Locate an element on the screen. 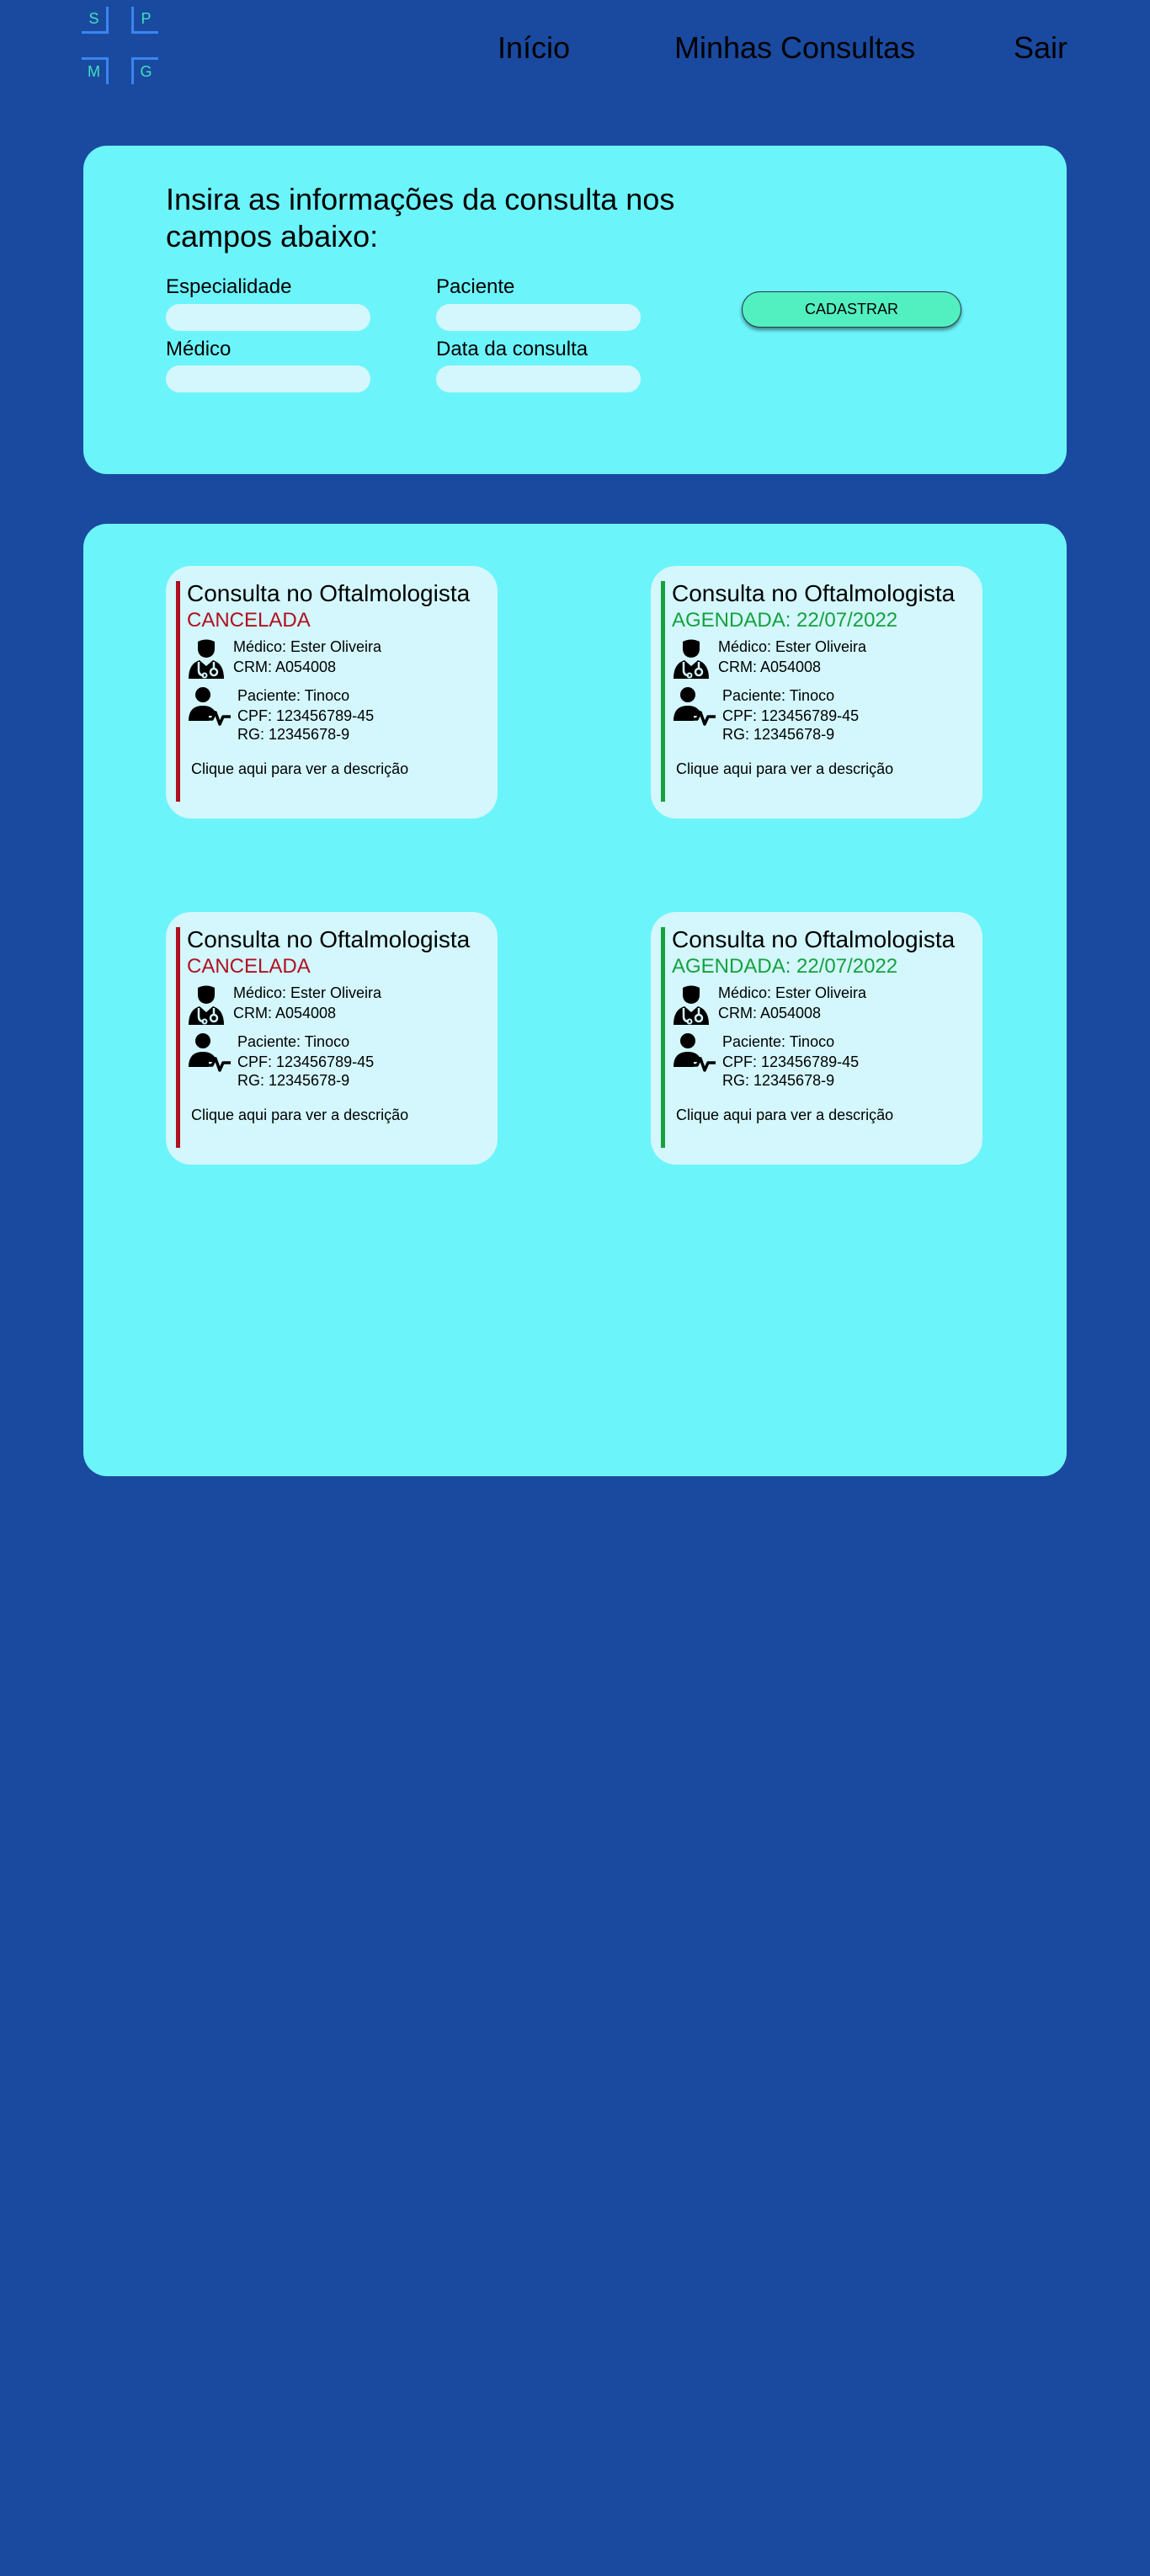 The image size is (1150, 2576). cadastrar-button: CADASTRAR is located at coordinates (852, 309).